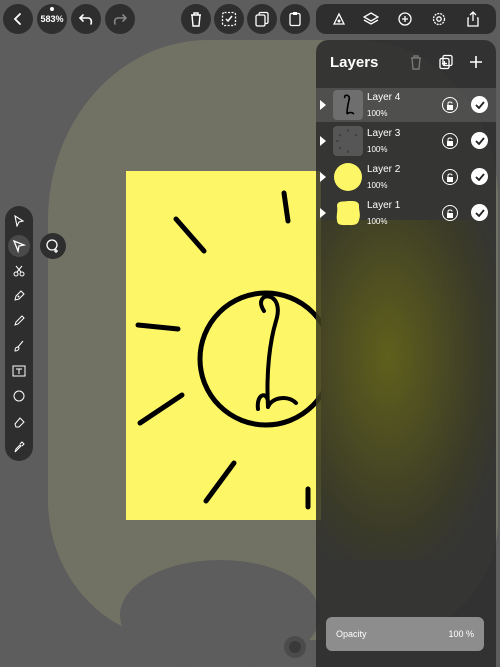 This screenshot has height=667, width=500. I want to click on duplicate-layer-icon, so click(446, 62).